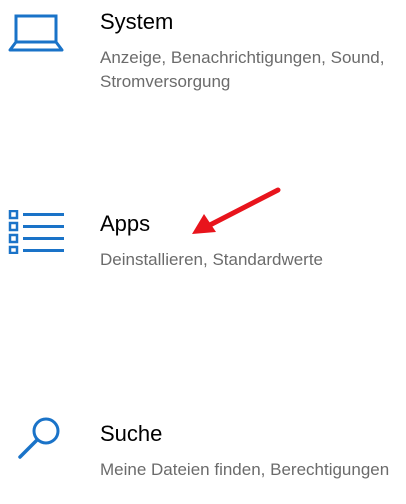 The width and height of the screenshot is (406, 504). I want to click on settings-item-apps: Apps Deinstallieren, Standardwerte, so click(203, 245).